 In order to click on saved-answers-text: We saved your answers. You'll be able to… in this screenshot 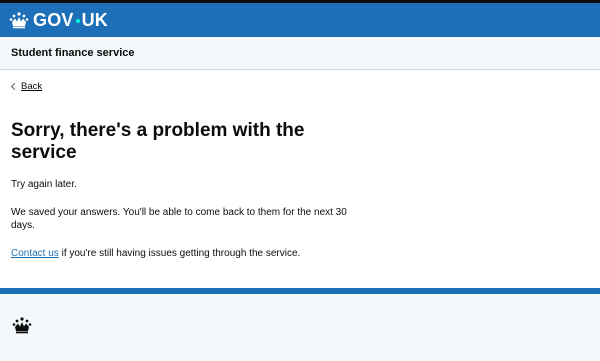, I will do `click(179, 219)`.